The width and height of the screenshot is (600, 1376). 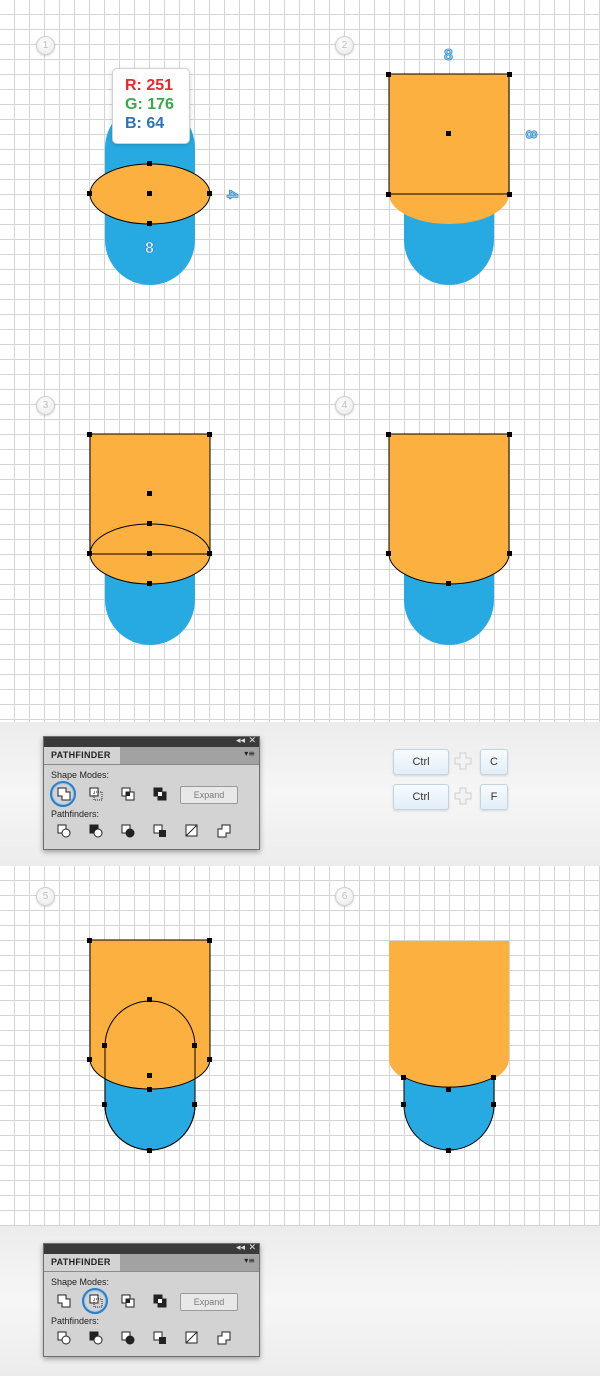 I want to click on key-ctrl-copy: Ctrl, so click(x=421, y=762).